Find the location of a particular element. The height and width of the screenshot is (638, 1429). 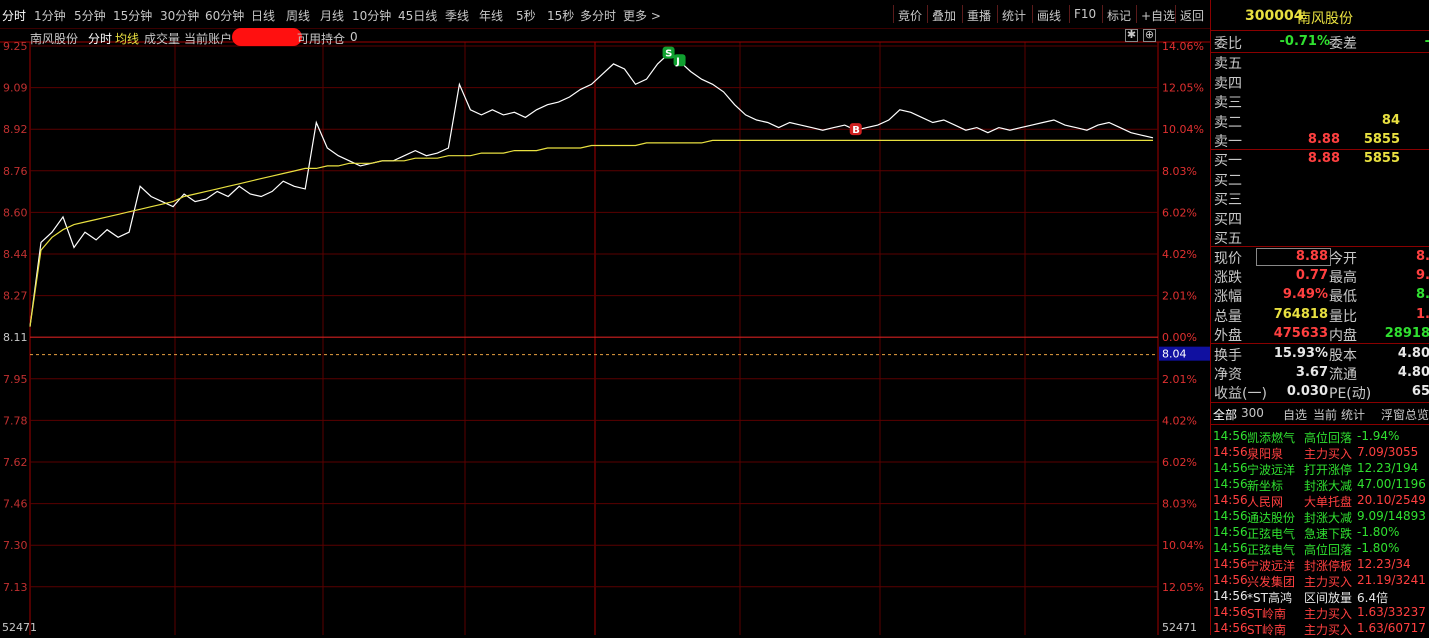

trade-marker-j: J is located at coordinates (679, 60).